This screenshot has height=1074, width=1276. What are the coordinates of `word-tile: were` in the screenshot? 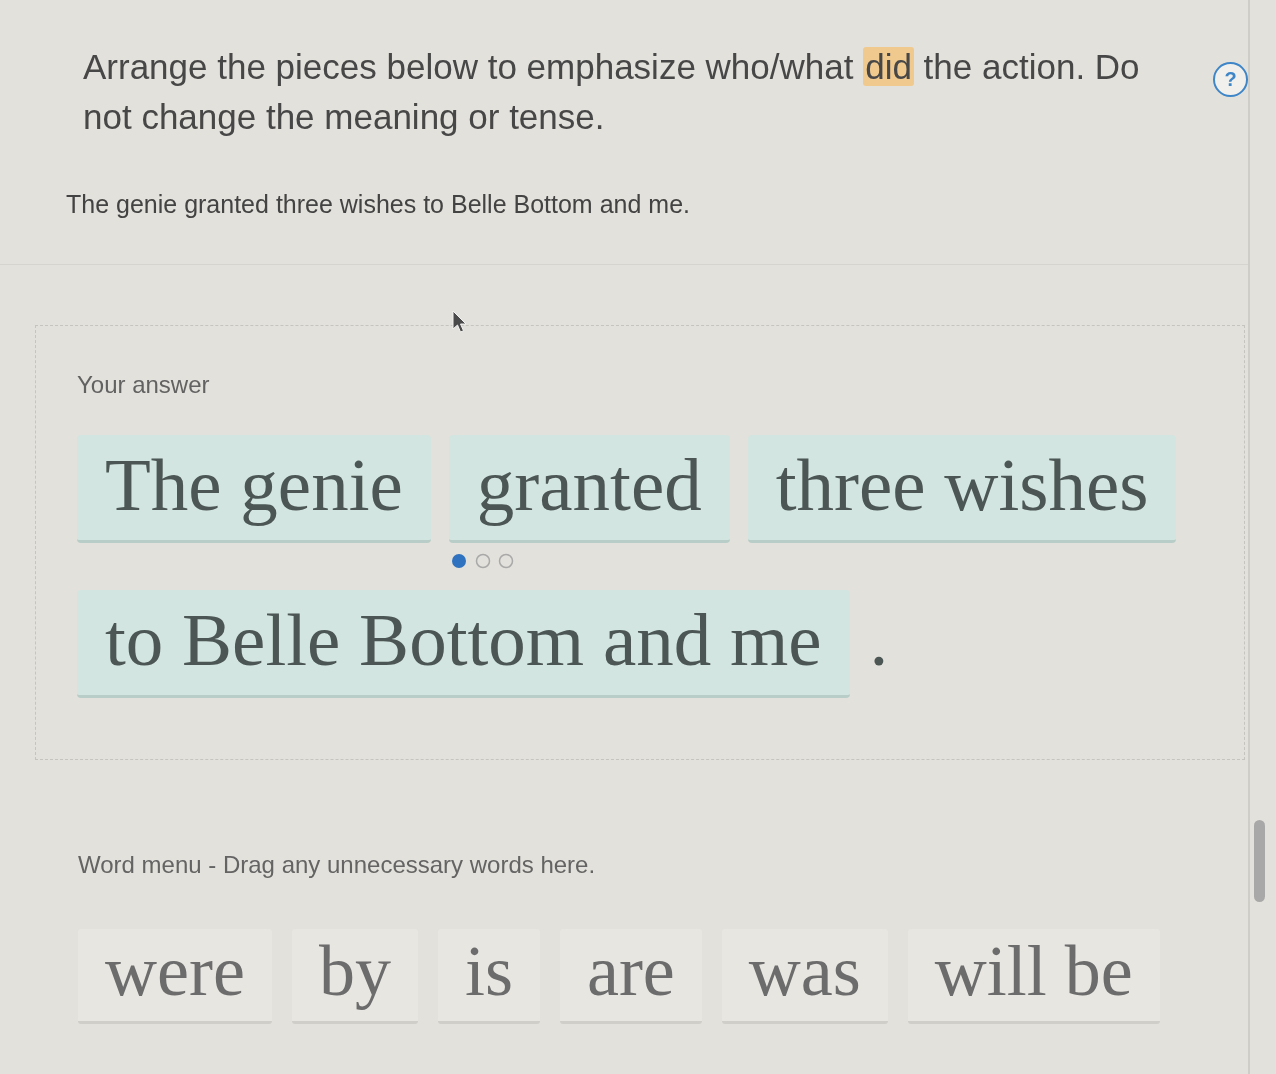 It's located at (175, 976).